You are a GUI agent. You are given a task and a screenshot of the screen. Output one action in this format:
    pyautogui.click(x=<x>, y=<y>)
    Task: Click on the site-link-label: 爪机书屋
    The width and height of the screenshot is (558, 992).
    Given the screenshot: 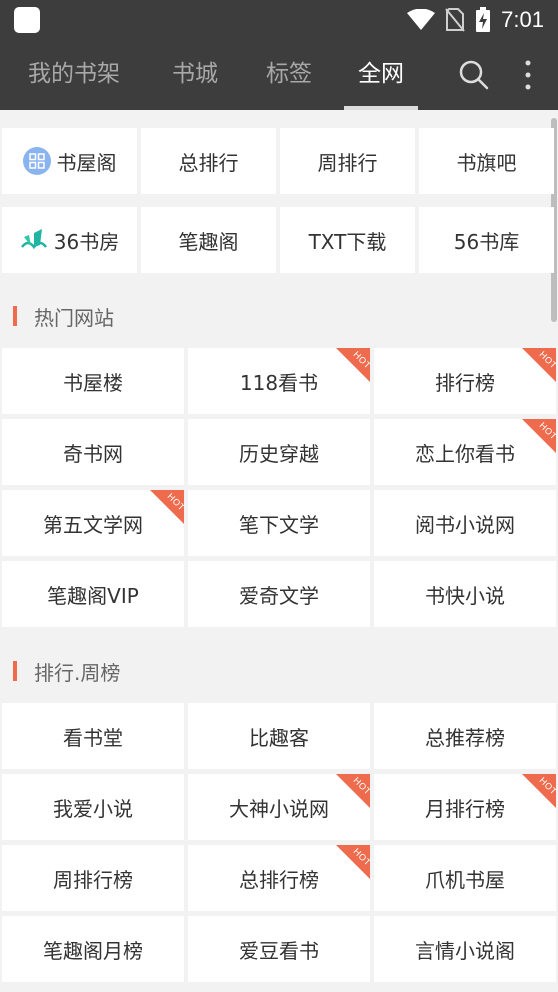 What is the action you would take?
    pyautogui.click(x=465, y=879)
    